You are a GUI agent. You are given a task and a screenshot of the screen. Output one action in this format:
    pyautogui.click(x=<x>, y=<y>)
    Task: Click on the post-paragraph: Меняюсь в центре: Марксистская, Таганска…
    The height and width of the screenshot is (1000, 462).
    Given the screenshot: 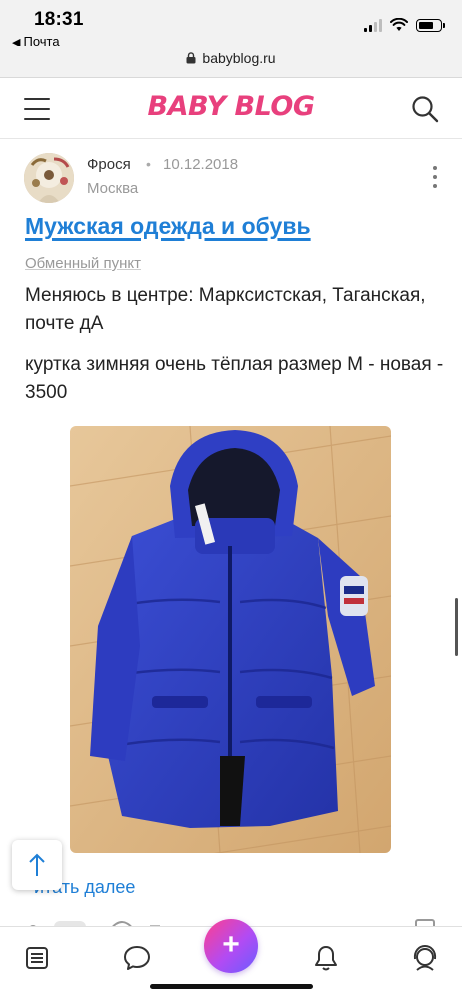 What is the action you would take?
    pyautogui.click(x=225, y=309)
    